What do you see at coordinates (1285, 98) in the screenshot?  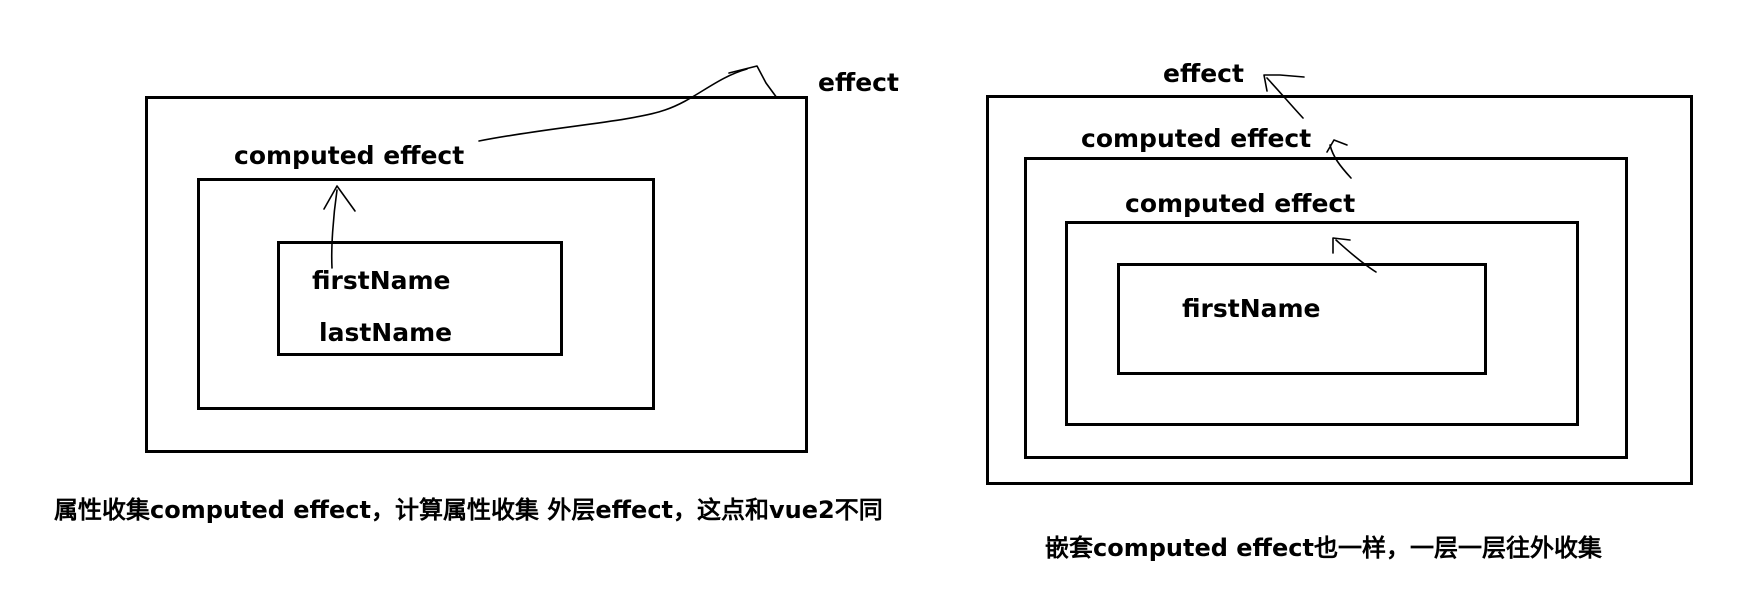 I see `arrow-computed-to-effect-right` at bounding box center [1285, 98].